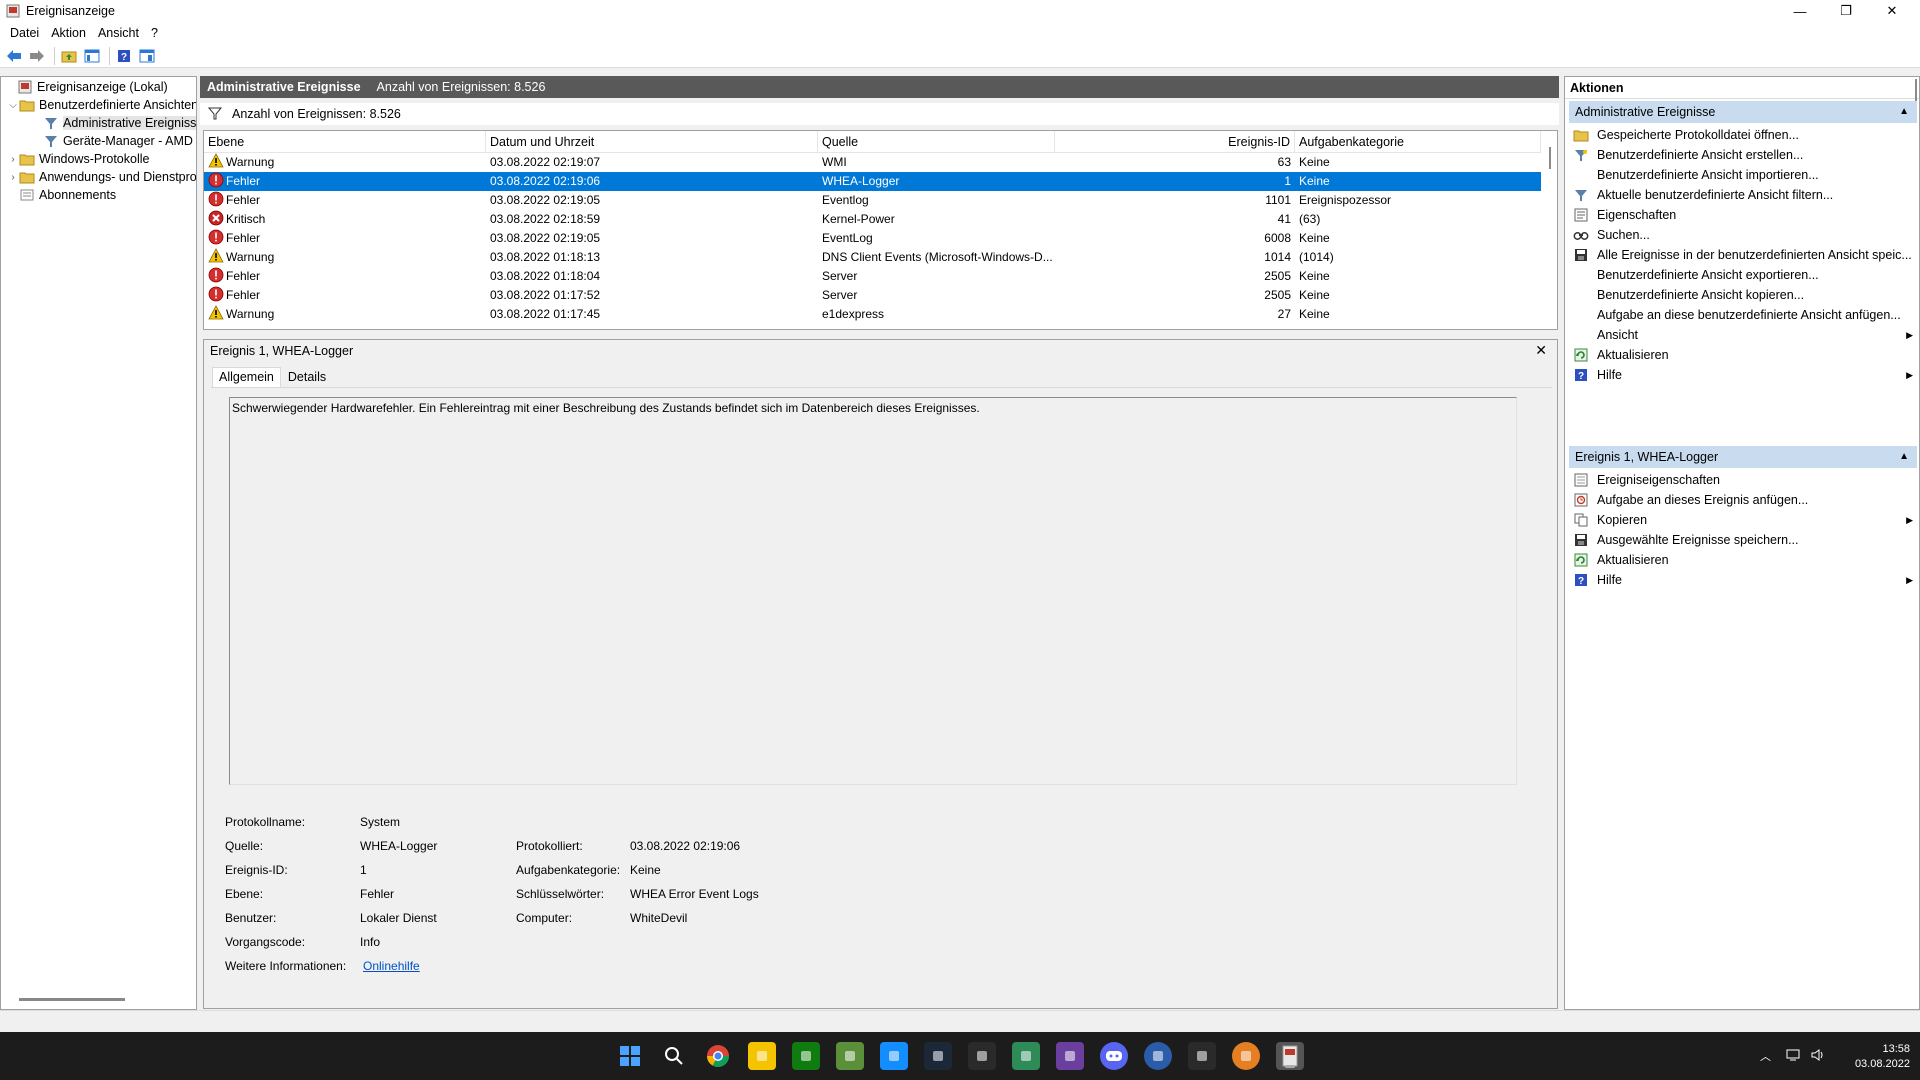 This screenshot has height=1080, width=1920. Describe the element at coordinates (14, 56) in the screenshot. I see `back-icon` at that location.